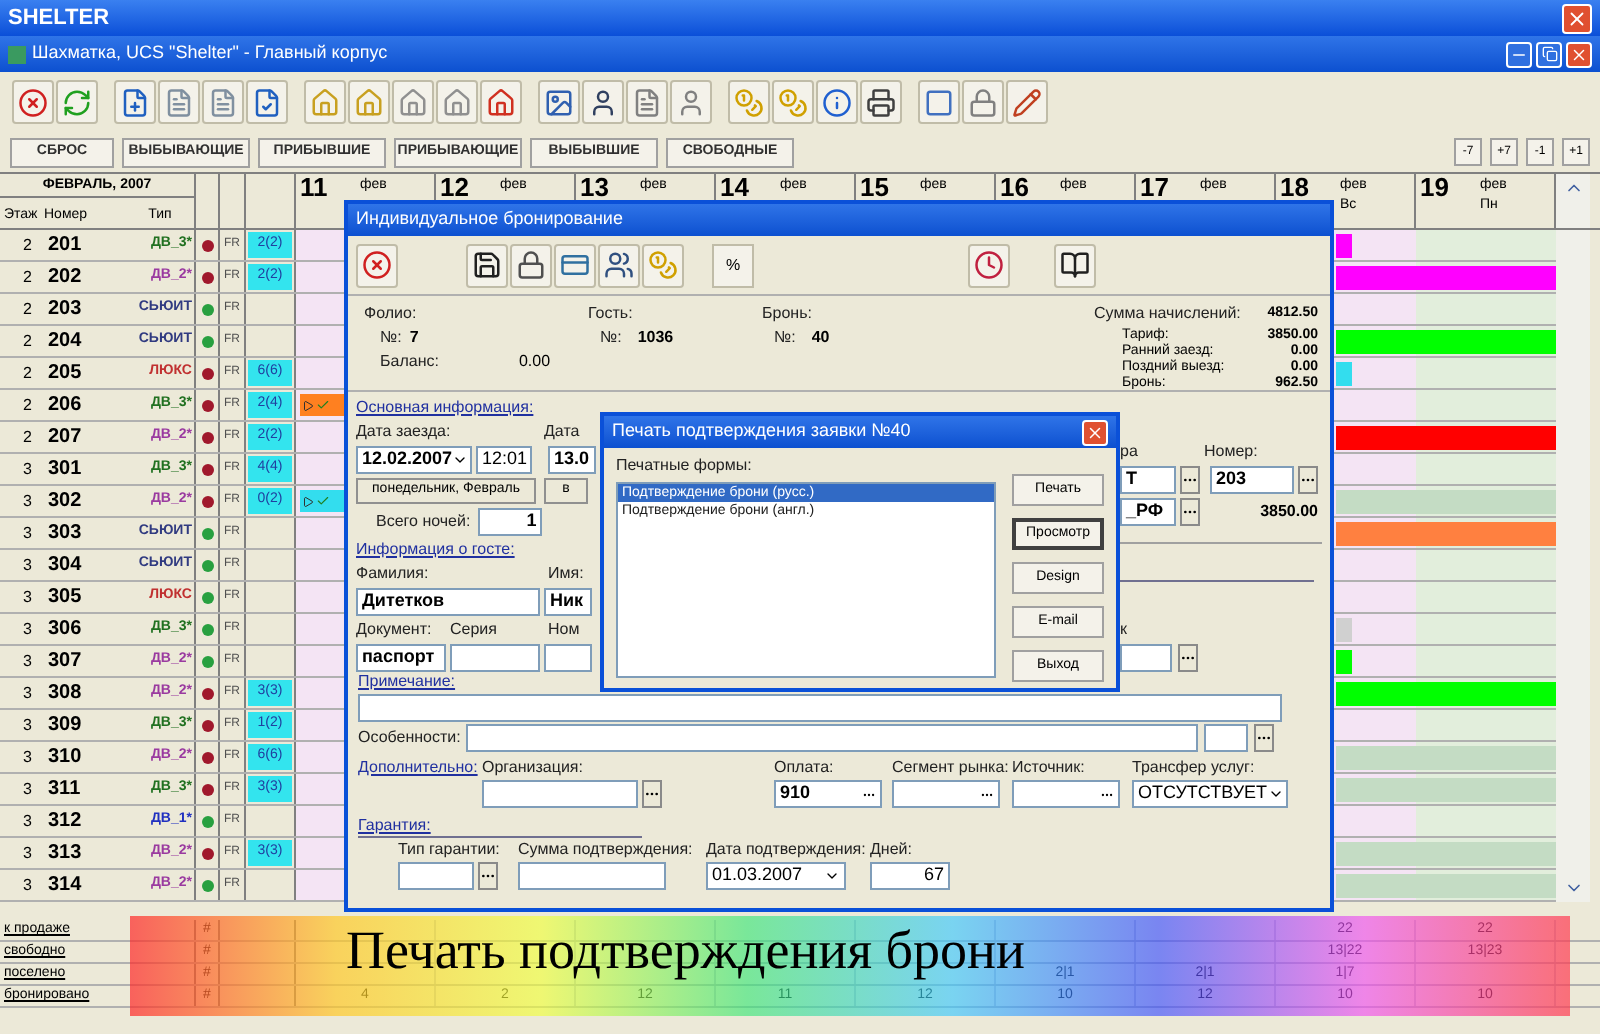 This screenshot has height=1034, width=1600. What do you see at coordinates (391, 314) in the screenshot?
I see `field-label: Фолио:` at bounding box center [391, 314].